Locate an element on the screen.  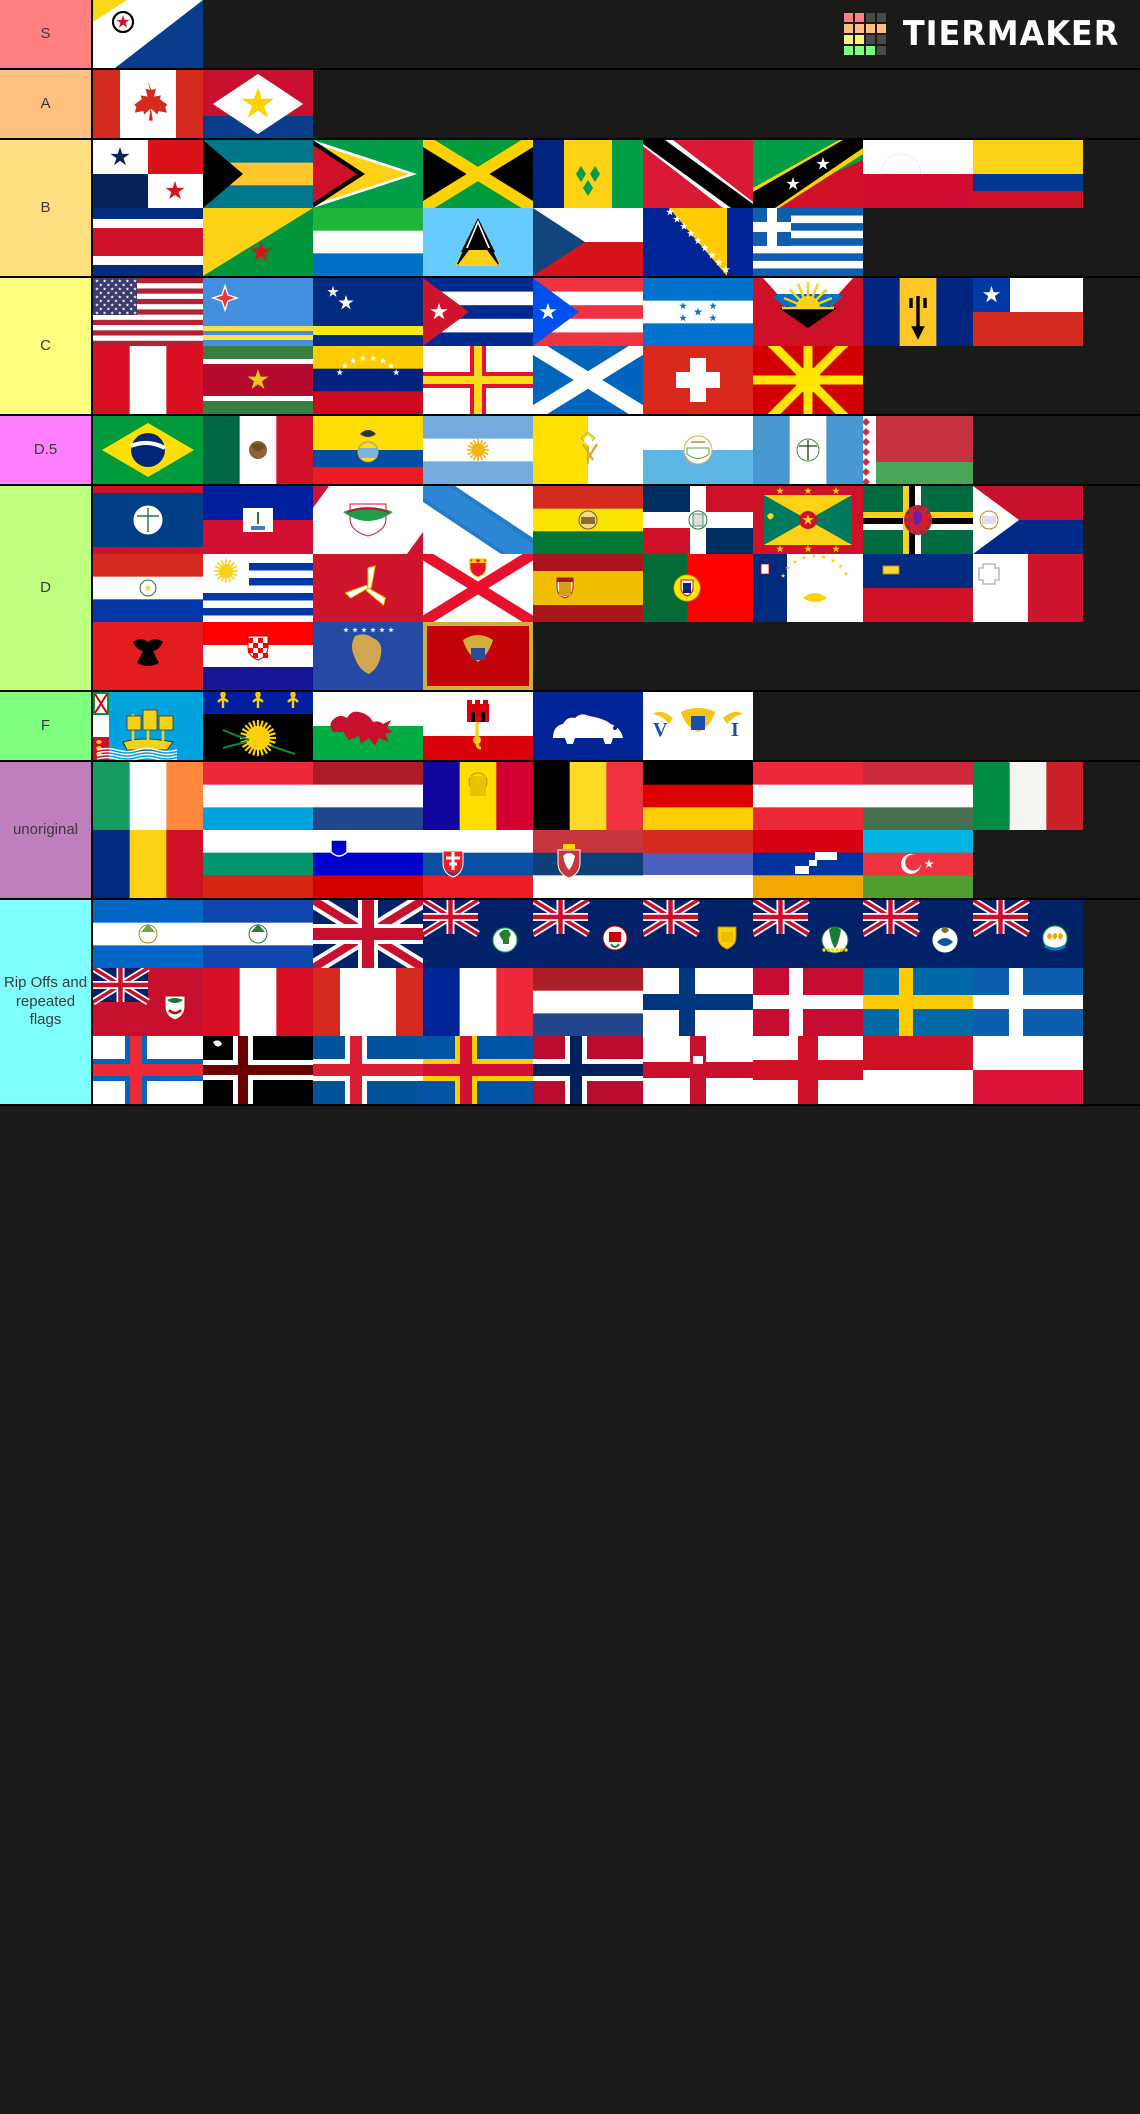
tier-label: C is located at coordinates (46, 346).